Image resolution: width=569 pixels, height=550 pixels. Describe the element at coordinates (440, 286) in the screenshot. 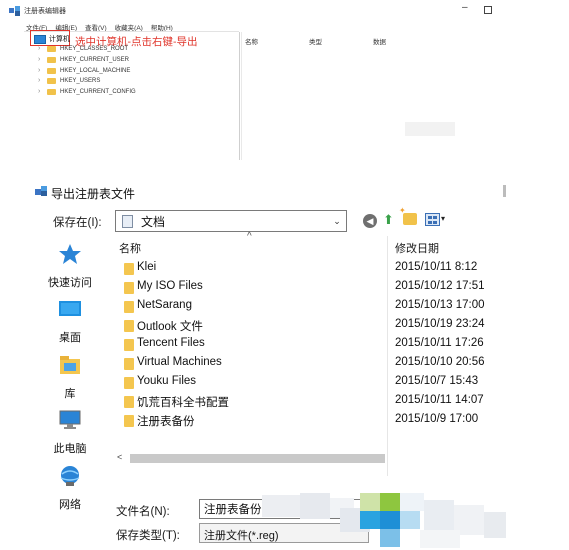

I see `file-date: 2015/10/12 17:51` at that location.